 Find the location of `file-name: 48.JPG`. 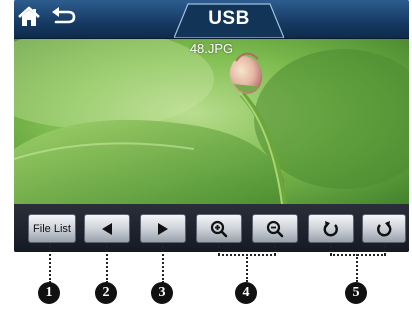

file-name: 48.JPG is located at coordinates (211, 48).